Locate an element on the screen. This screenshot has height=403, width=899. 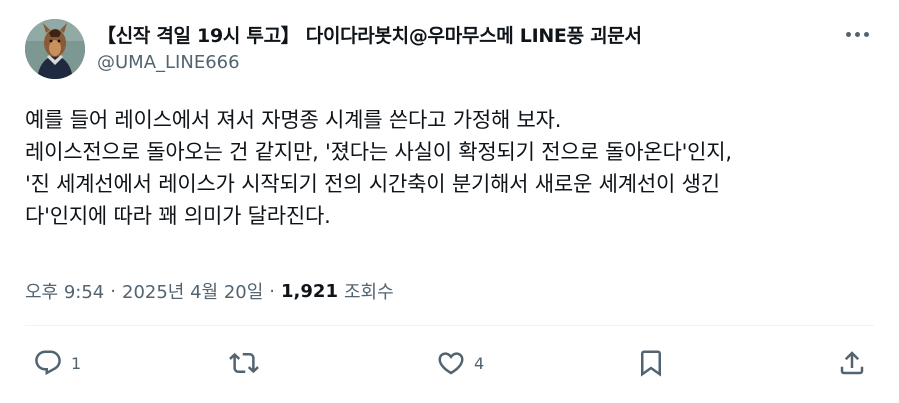
like-button: 4 is located at coordinates (460, 363).